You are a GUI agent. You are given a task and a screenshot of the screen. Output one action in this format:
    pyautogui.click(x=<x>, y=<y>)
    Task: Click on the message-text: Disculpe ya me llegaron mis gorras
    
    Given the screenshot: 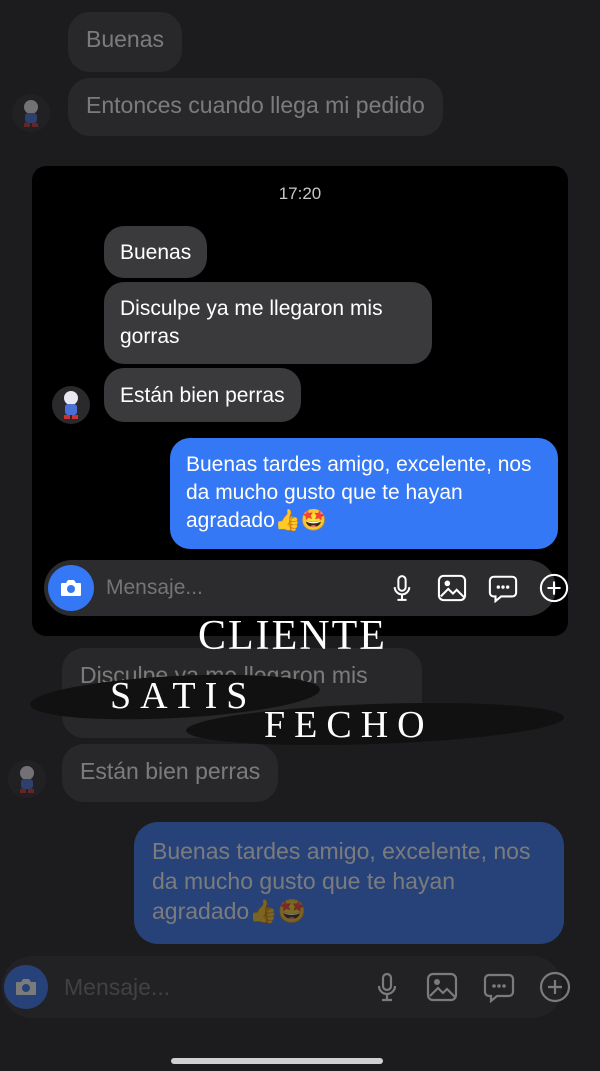 What is the action you would take?
    pyautogui.click(x=251, y=322)
    